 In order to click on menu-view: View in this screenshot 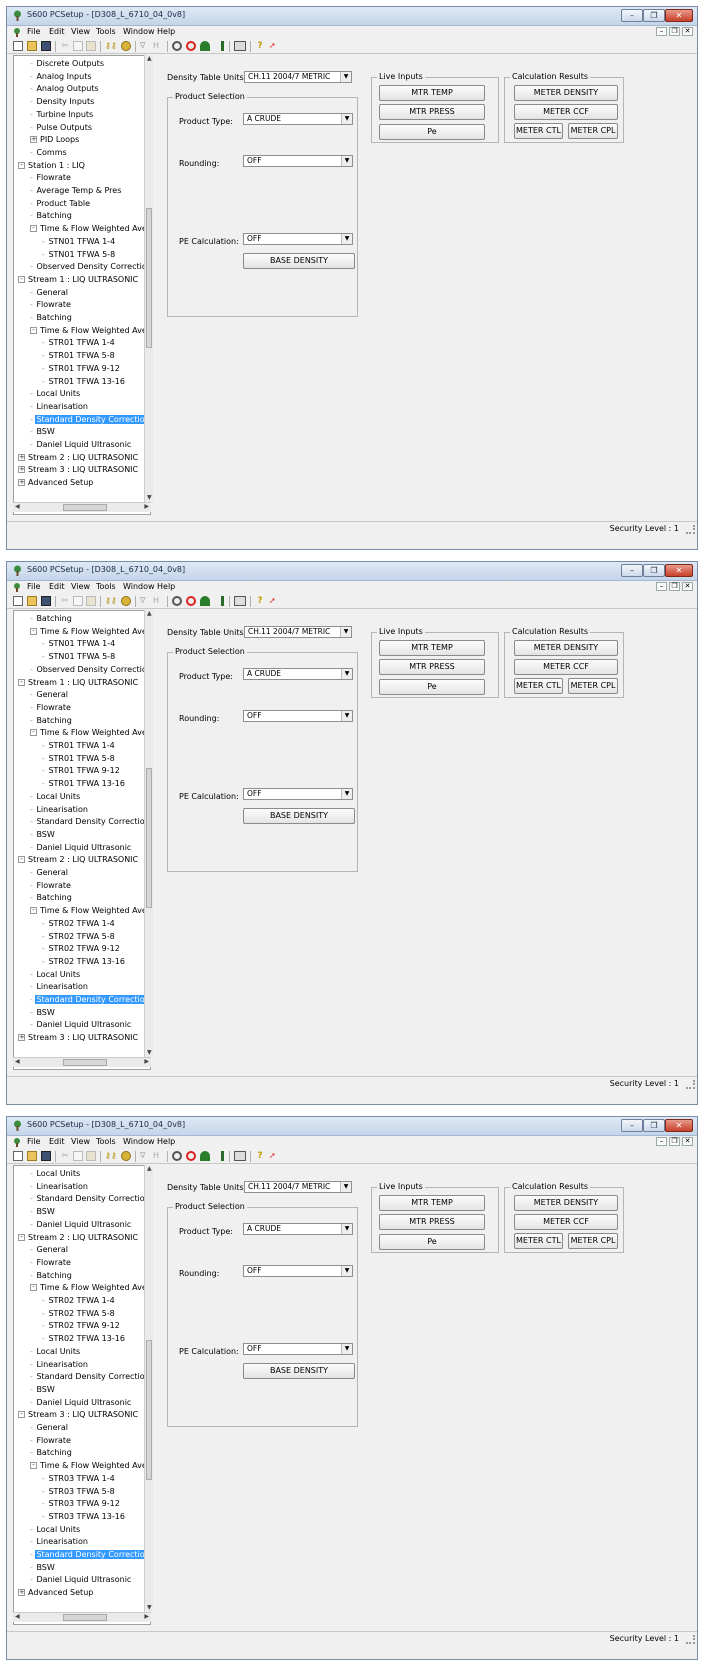, I will do `click(80, 32)`.